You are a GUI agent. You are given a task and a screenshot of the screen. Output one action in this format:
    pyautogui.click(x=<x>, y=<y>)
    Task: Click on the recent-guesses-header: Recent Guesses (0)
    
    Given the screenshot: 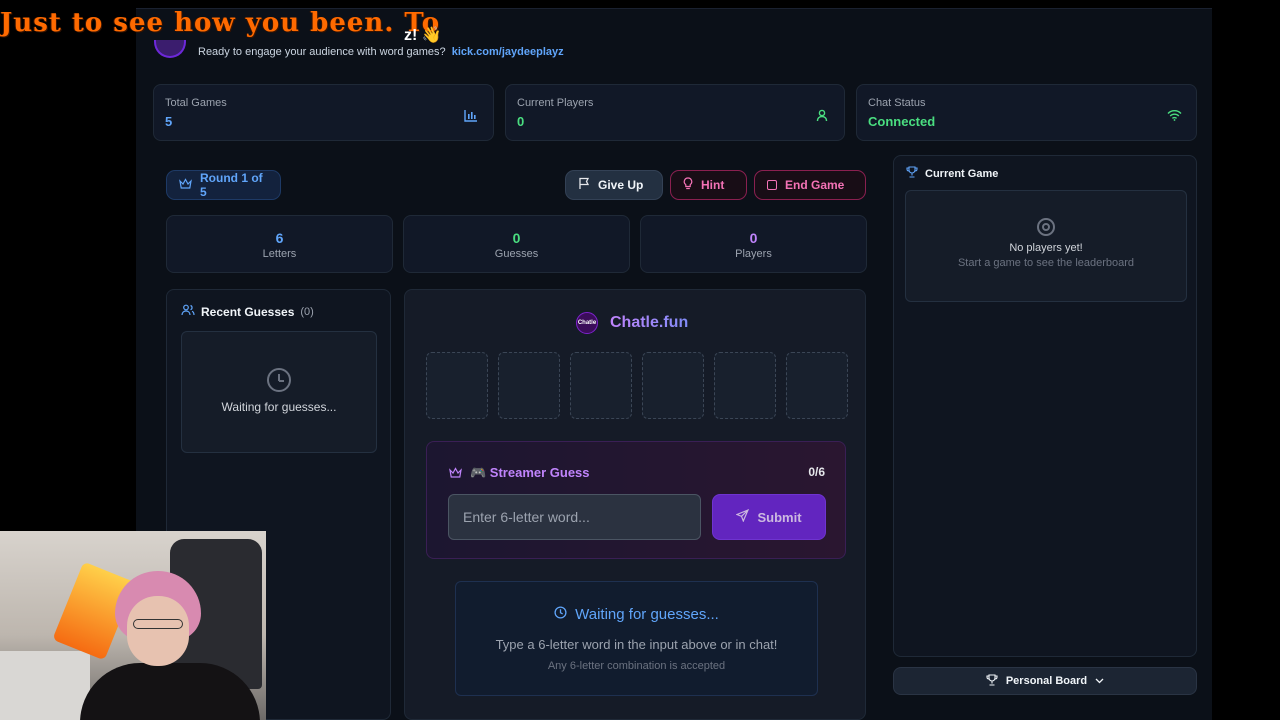 What is the action you would take?
    pyautogui.click(x=247, y=311)
    